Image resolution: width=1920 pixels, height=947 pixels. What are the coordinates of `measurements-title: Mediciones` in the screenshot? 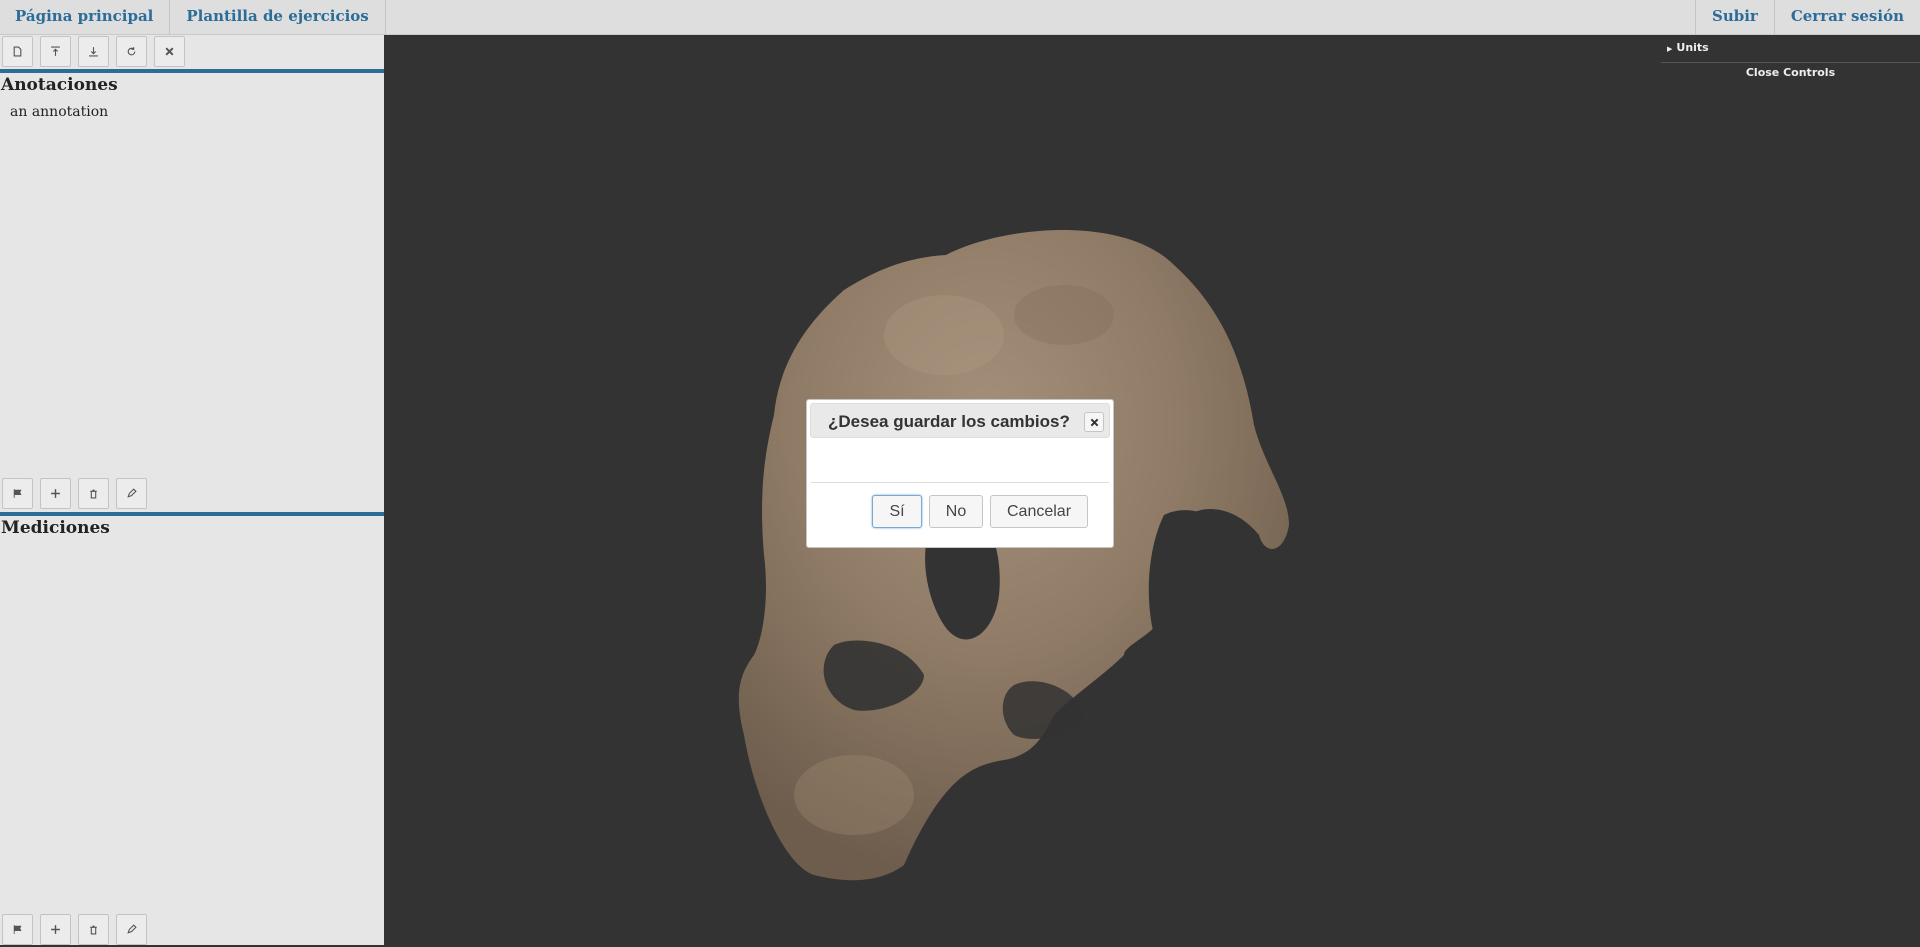 It's located at (55, 528).